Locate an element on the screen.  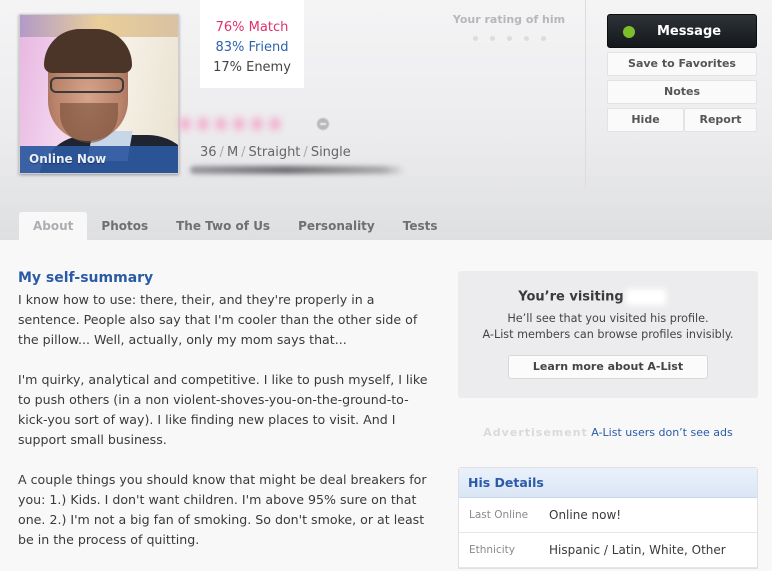
visiting-title-text: You’re visiting is located at coordinates (571, 297).